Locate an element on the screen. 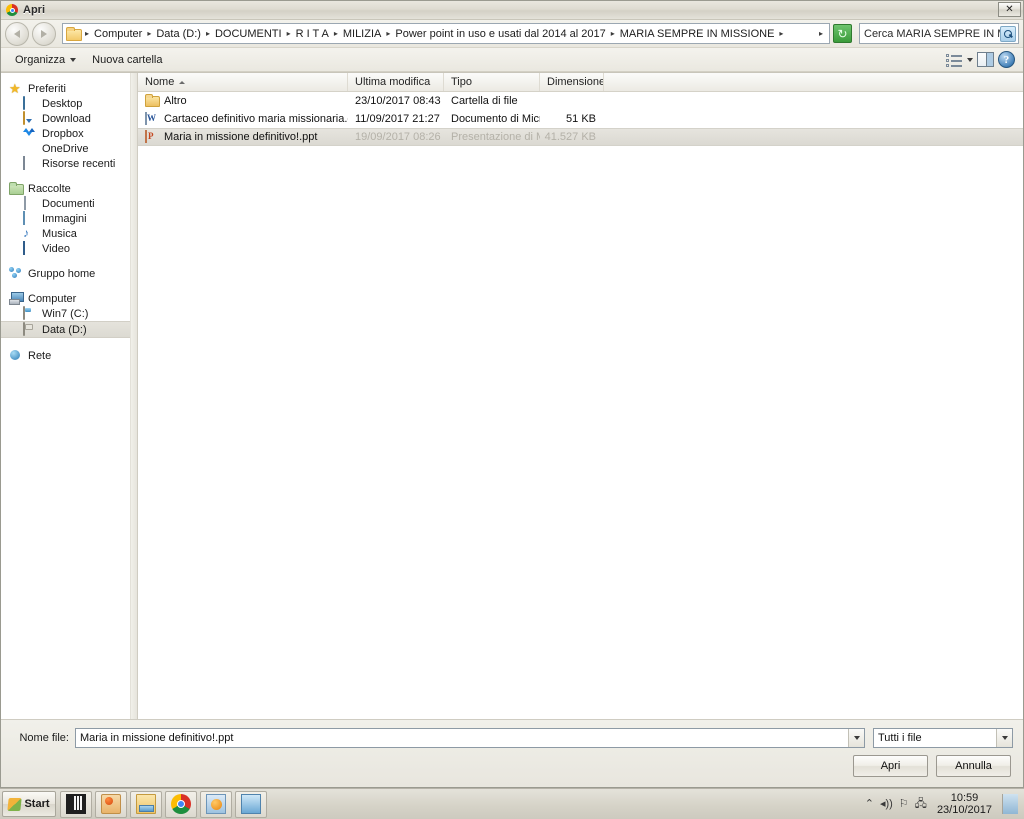  title-bar: Apri ✕ is located at coordinates (512, 10).